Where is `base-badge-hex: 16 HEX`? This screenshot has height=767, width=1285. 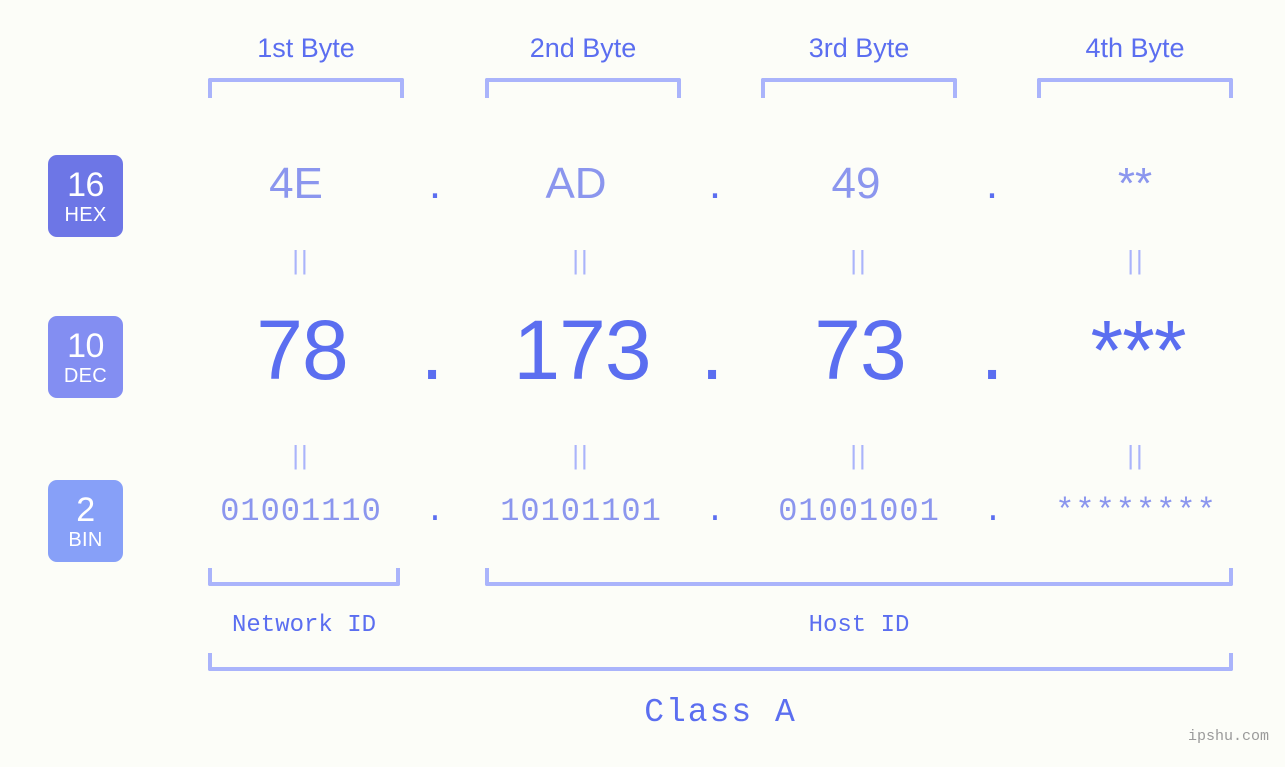 base-badge-hex: 16 HEX is located at coordinates (85, 196).